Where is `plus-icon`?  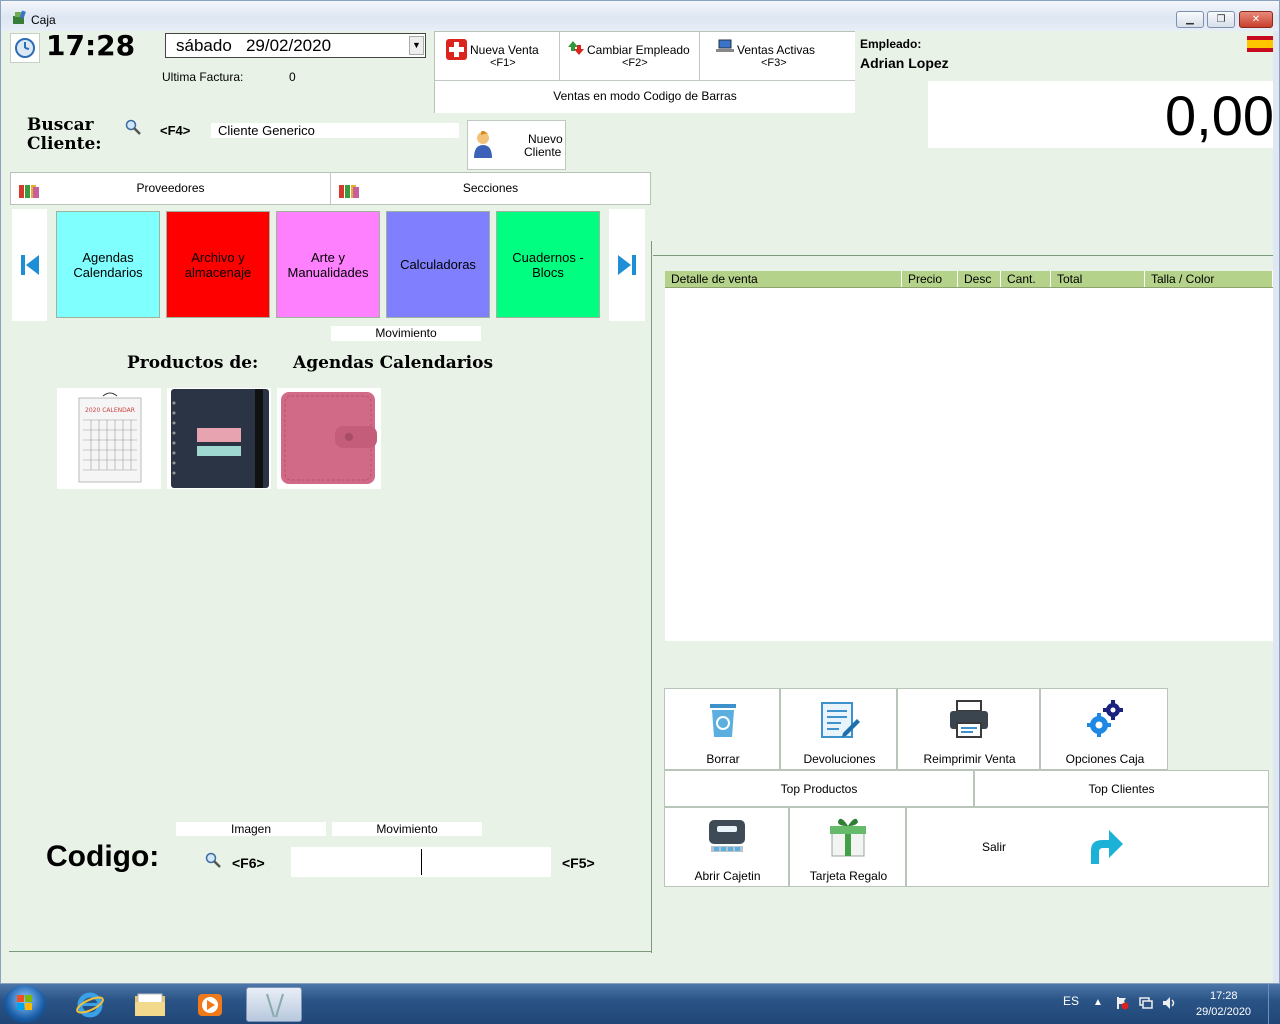 plus-icon is located at coordinates (456, 49).